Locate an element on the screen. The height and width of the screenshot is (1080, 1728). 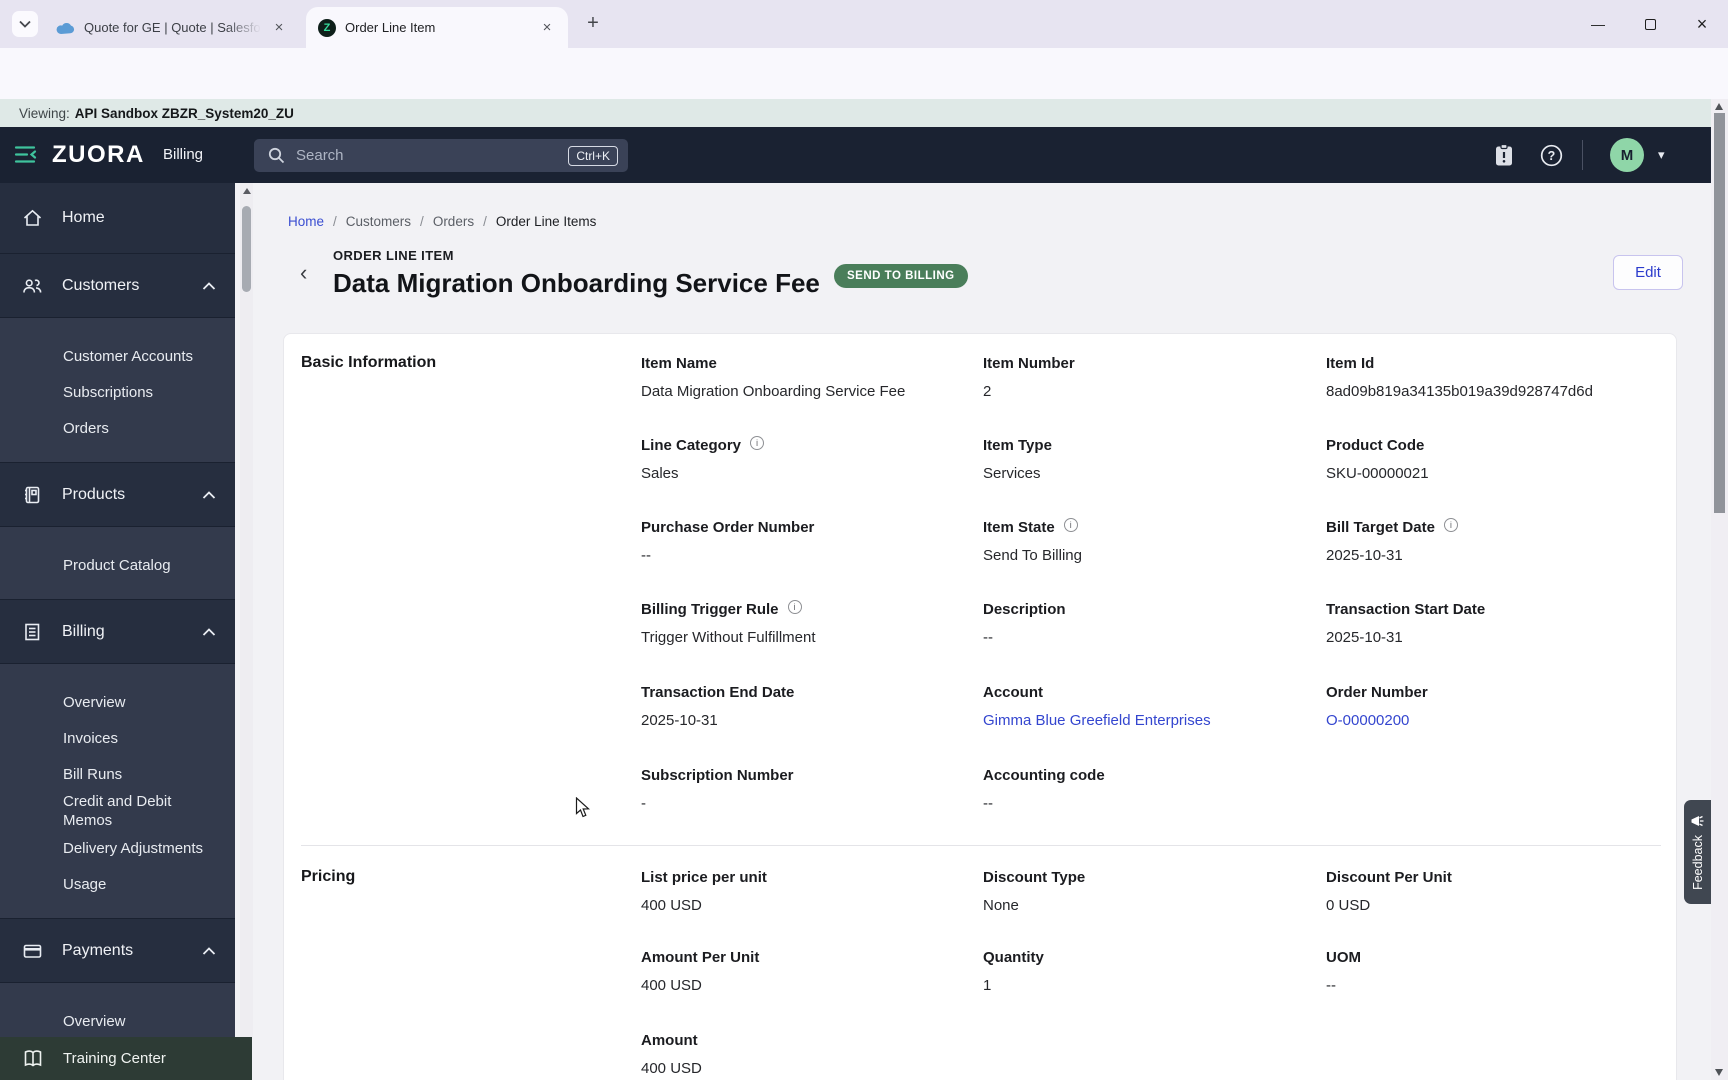
window-controls: — × is located at coordinates (1650, 24).